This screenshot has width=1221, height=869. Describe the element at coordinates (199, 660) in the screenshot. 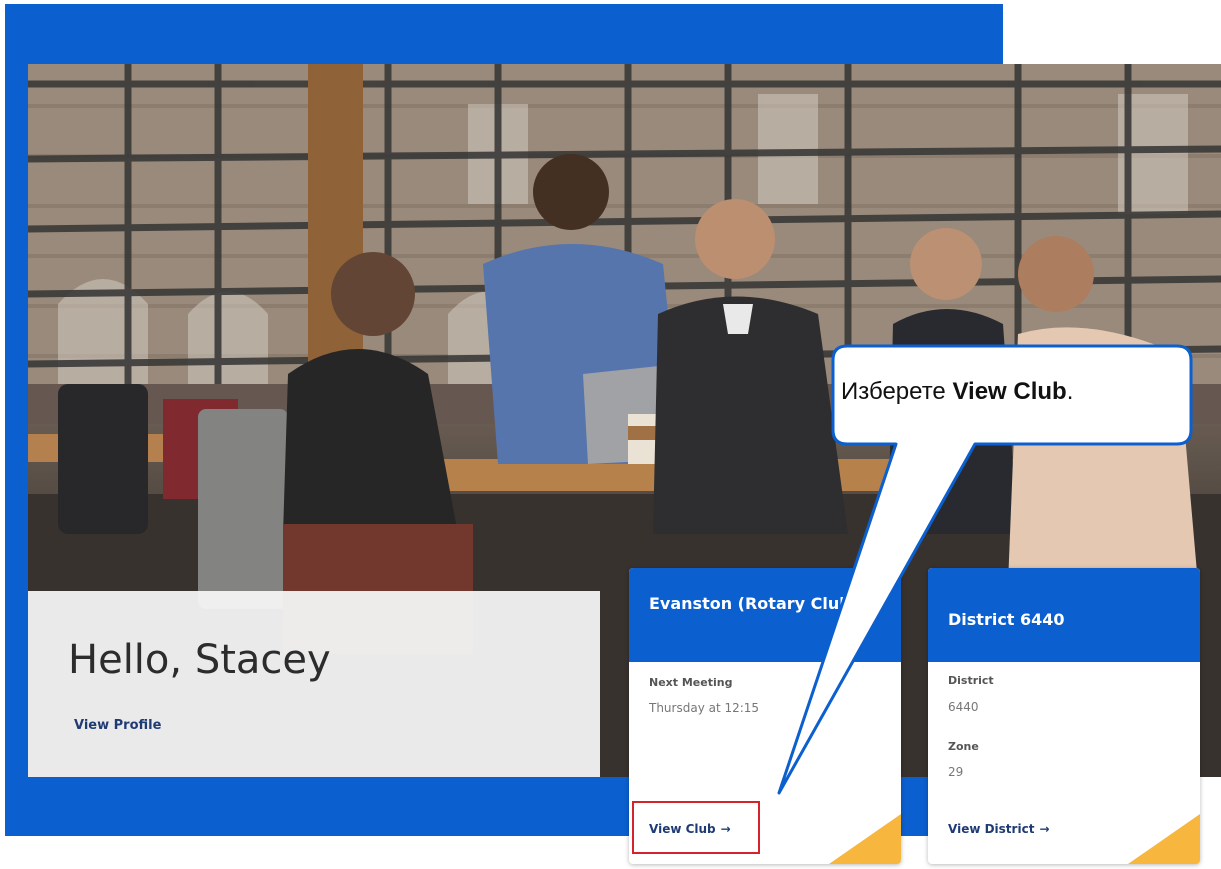

I see `greeting-title: Hello, Stacey` at that location.